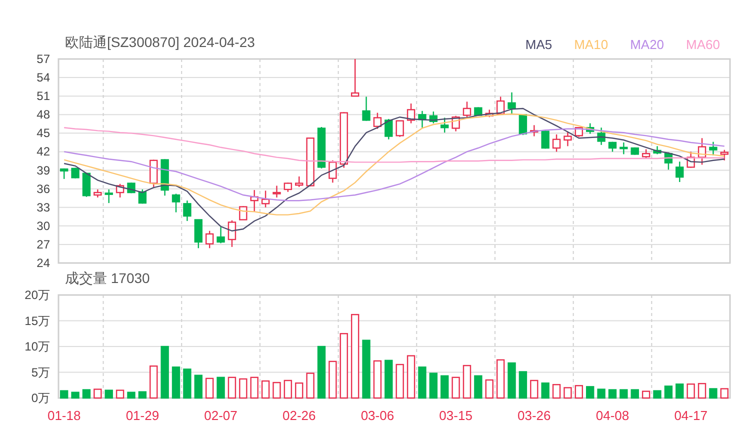  What do you see at coordinates (538, 44) in the screenshot?
I see `legend-label: MA5` at bounding box center [538, 44].